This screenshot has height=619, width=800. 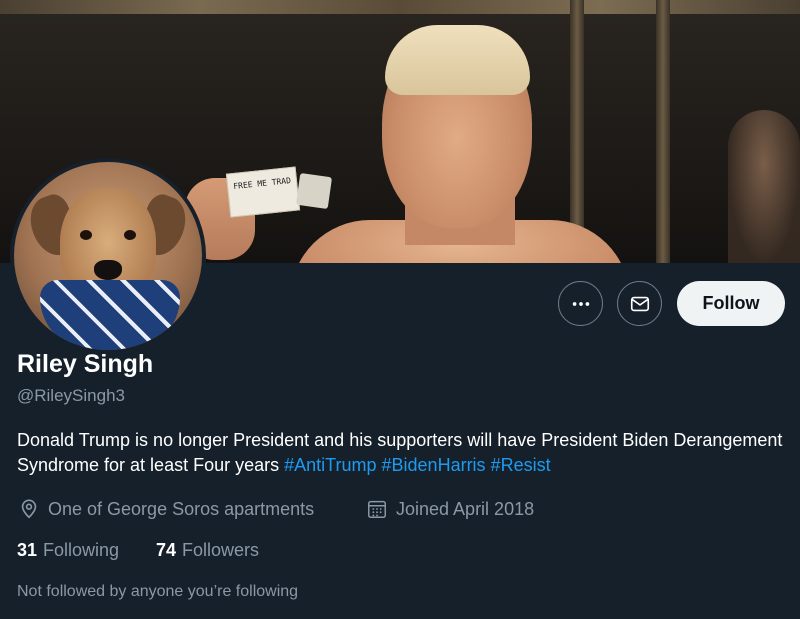 I want to click on followers-label: Followers, so click(x=221, y=550).